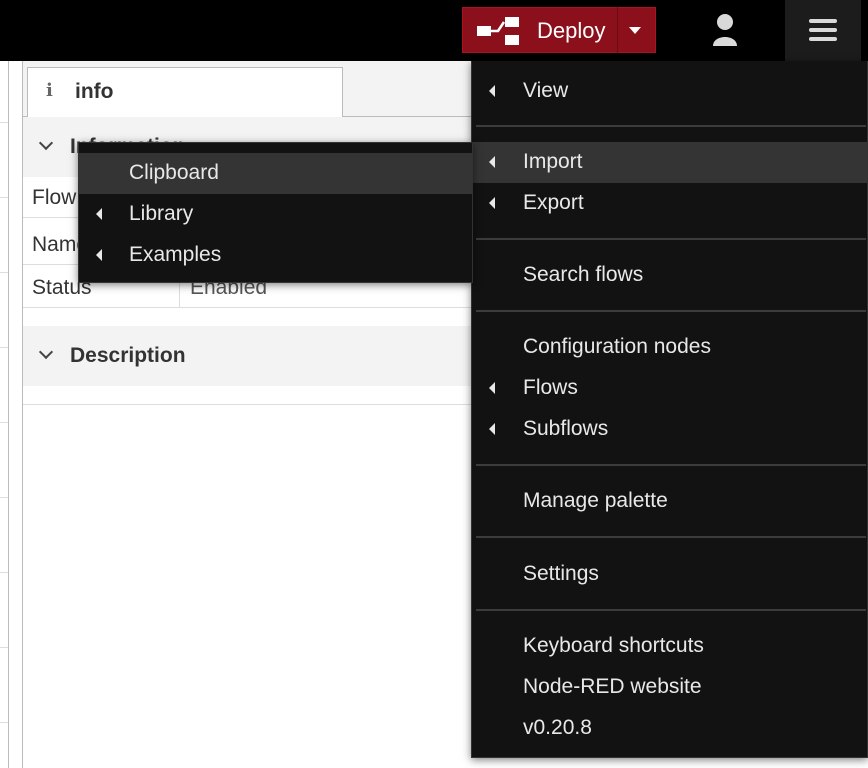 The image size is (868, 768). What do you see at coordinates (434, 30) in the screenshot?
I see `header-bar: Deploy` at bounding box center [434, 30].